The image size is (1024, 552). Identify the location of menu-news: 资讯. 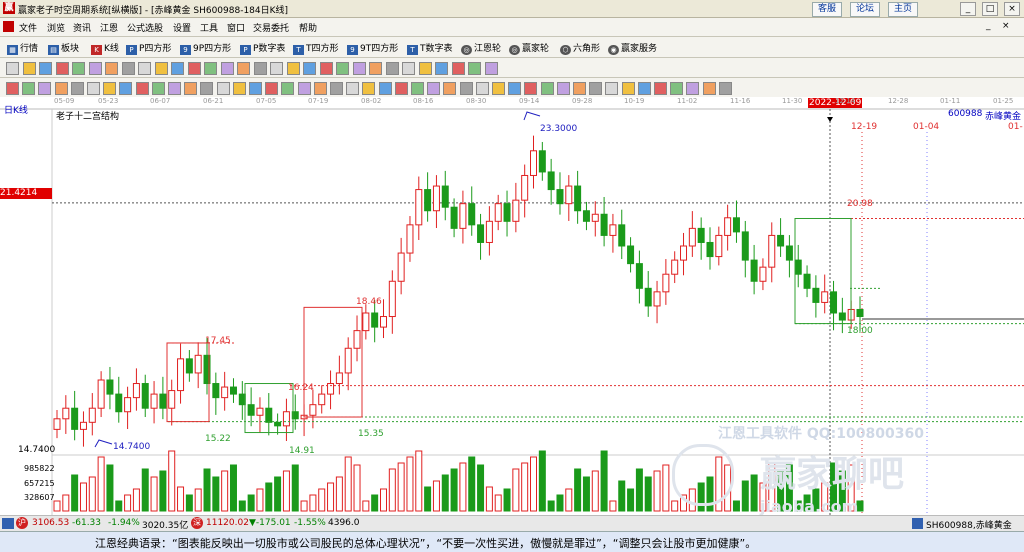
(82, 27).